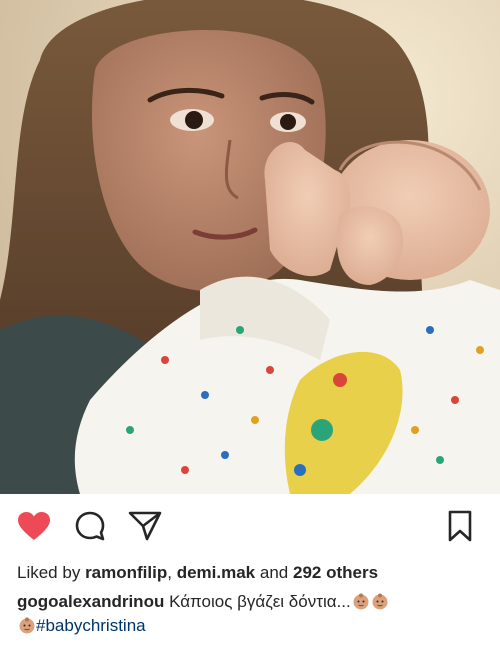  Describe the element at coordinates (49, 572) in the screenshot. I see `likes-prefix: Liked by` at that location.